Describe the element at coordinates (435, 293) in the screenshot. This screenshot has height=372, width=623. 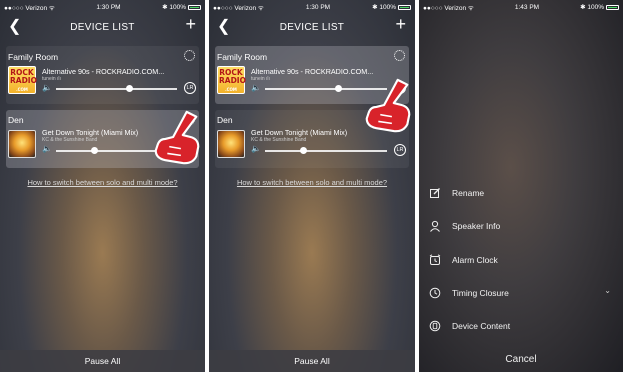
I see `timer-icon` at that location.